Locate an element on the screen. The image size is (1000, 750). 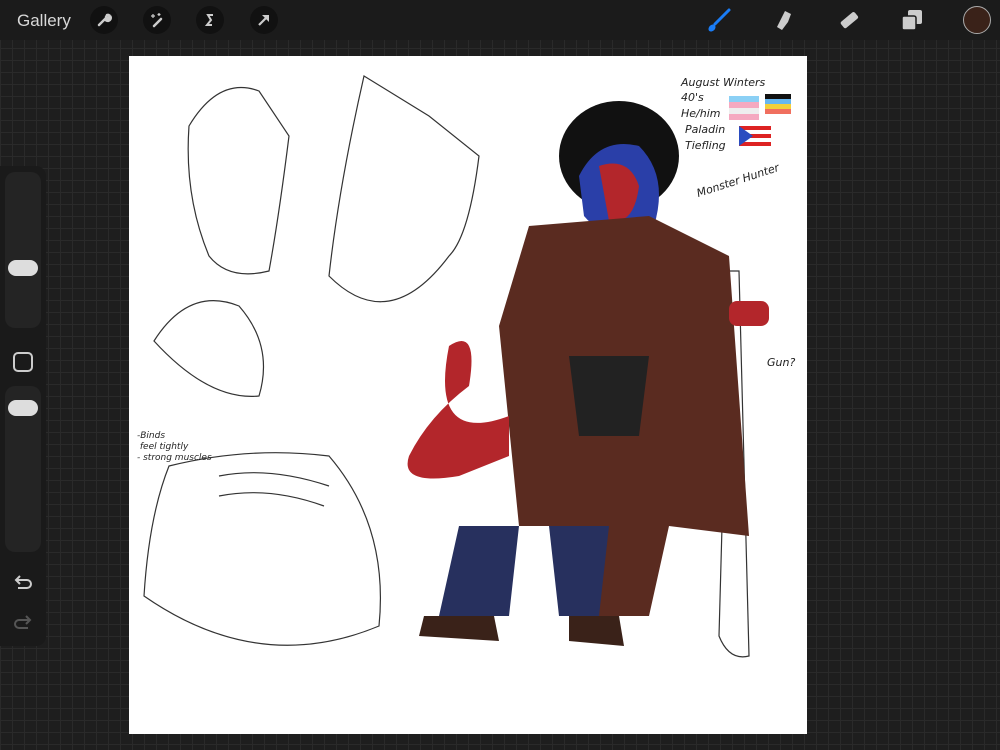
undo-button is located at coordinates (23, 583).